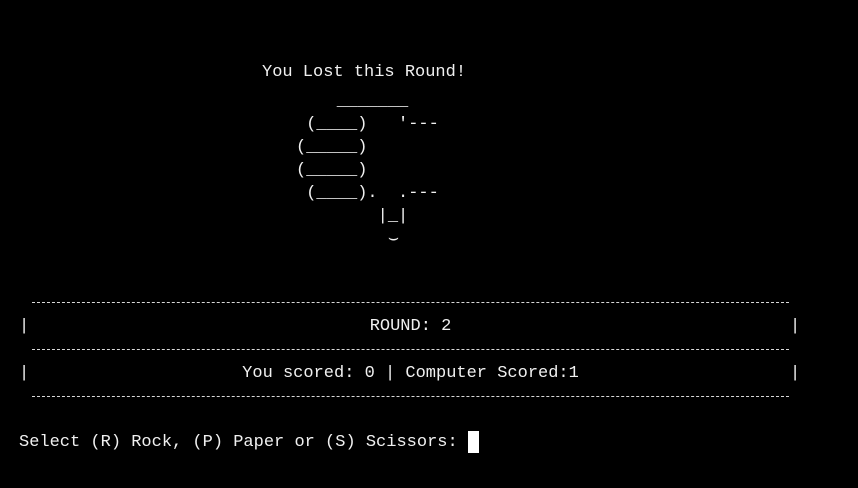 The image size is (858, 488). I want to click on scoreboard-bottom-rule, so click(410, 396).